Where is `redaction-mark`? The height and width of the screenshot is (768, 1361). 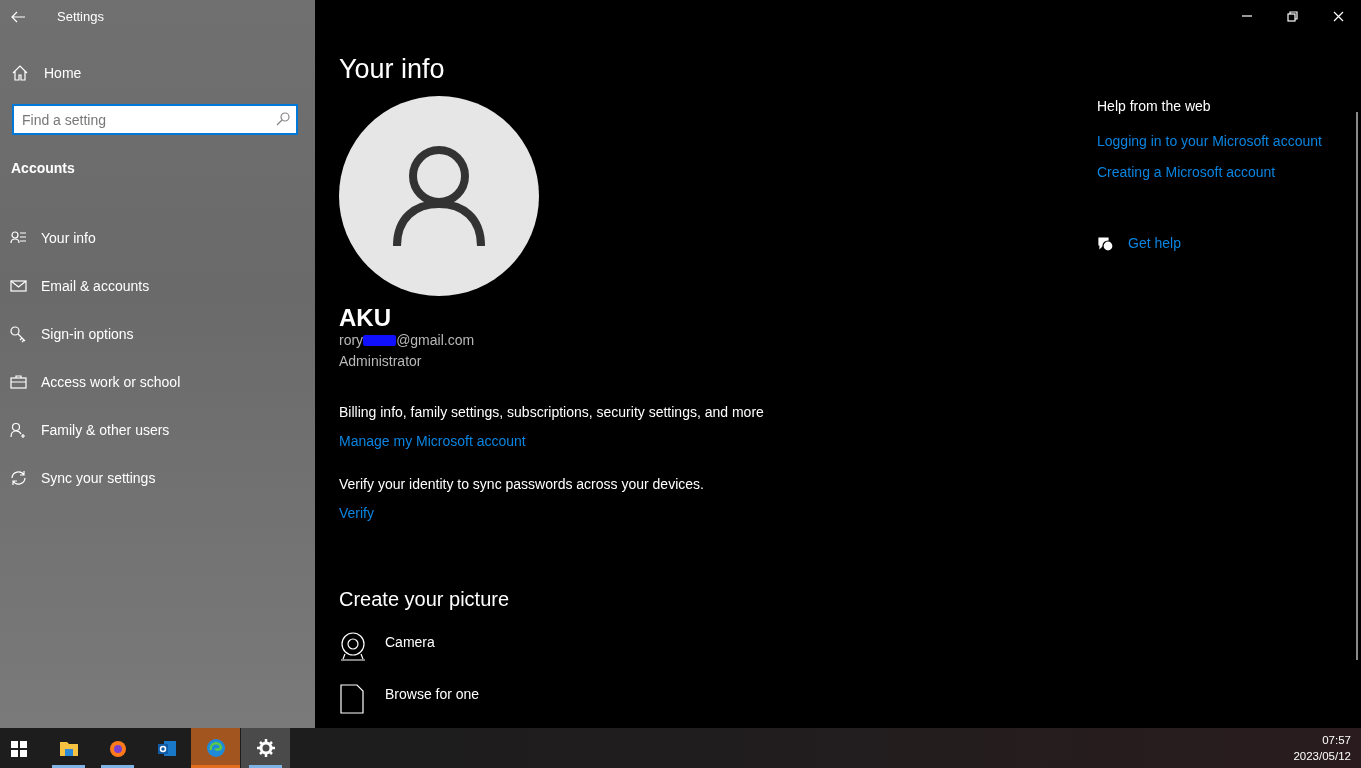 redaction-mark is located at coordinates (380, 341).